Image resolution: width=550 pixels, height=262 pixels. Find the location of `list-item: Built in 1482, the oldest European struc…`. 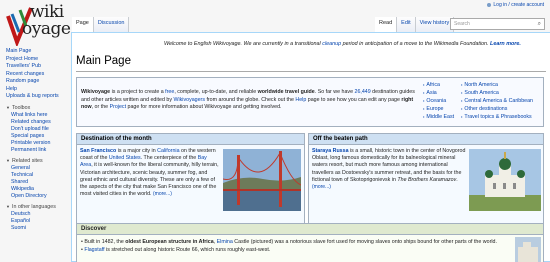

list-item: Built in 1482, the oldest European struc… is located at coordinates (310, 242).